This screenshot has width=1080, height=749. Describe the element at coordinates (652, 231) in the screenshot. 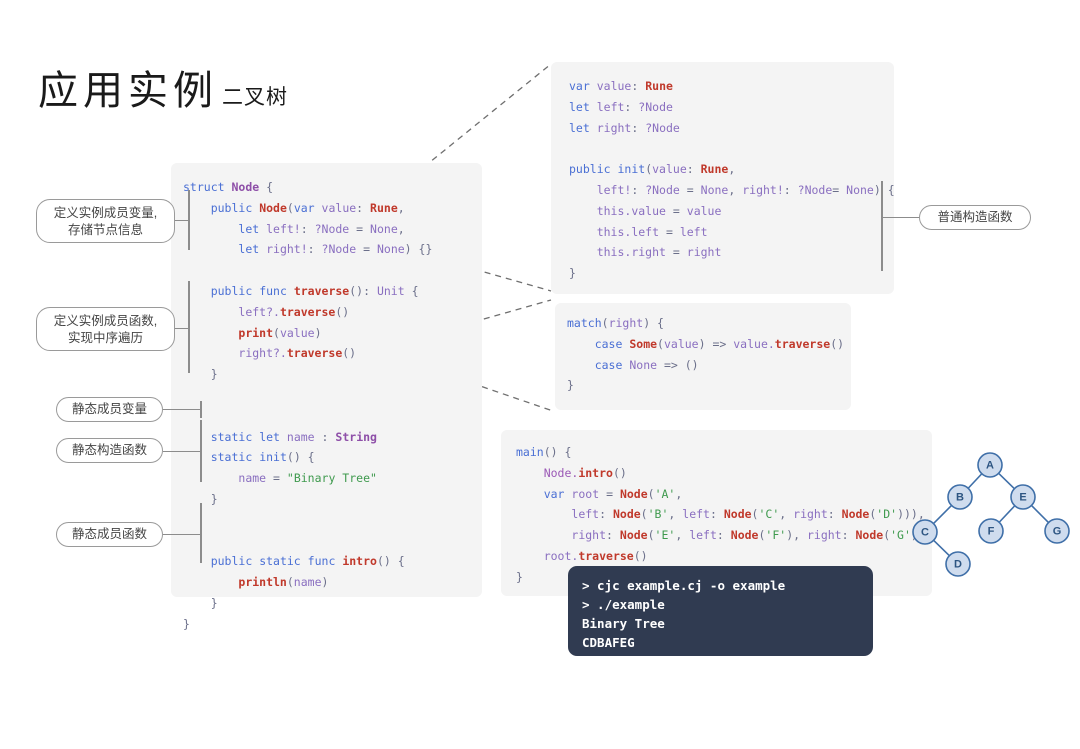

I see `code-line: this.left = left` at that location.